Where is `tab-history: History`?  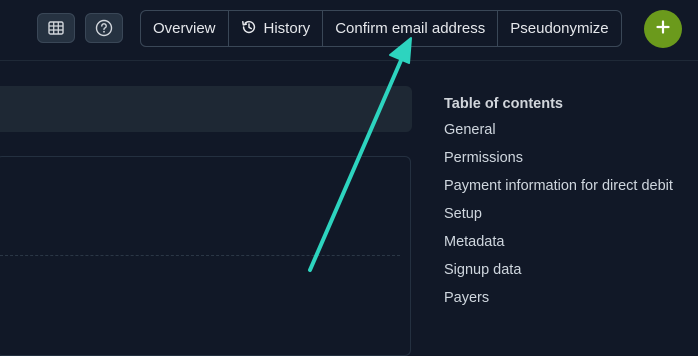 tab-history: History is located at coordinates (275, 28).